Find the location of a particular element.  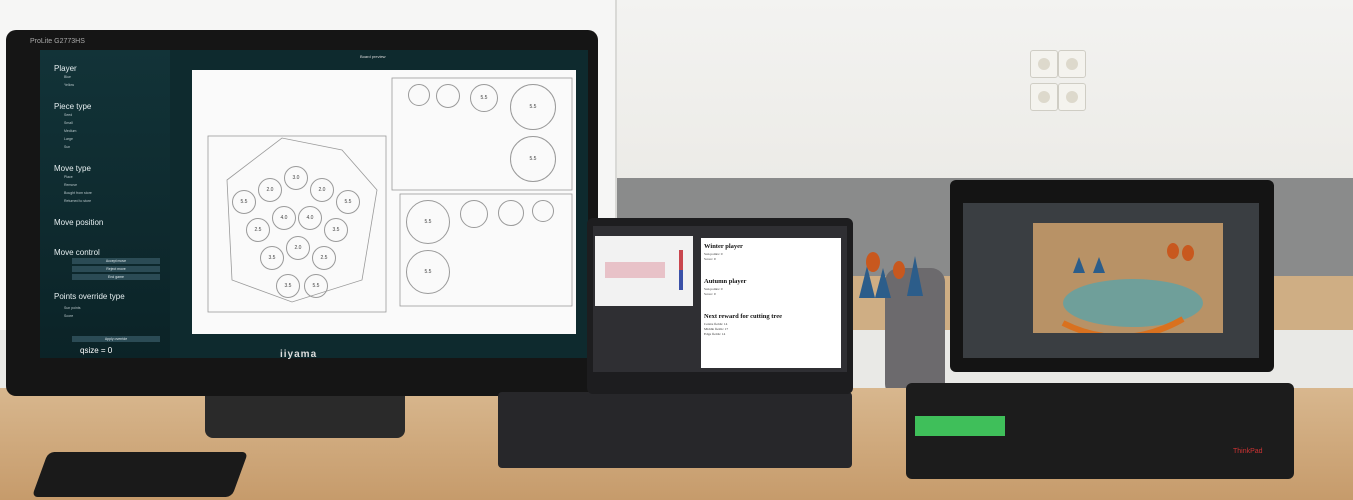

laptop-right-screen is located at coordinates (1111, 280).